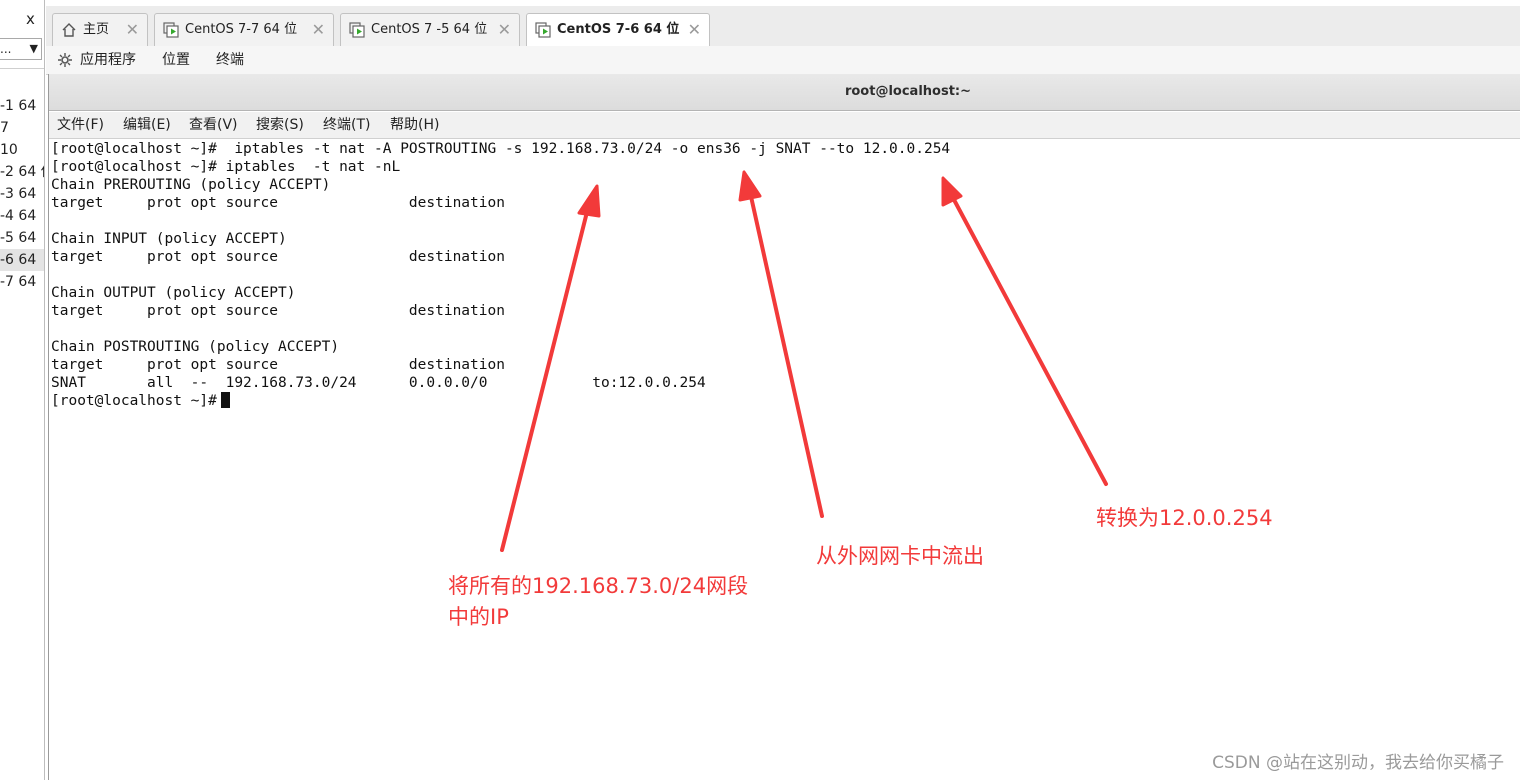 The image size is (1520, 780). What do you see at coordinates (65, 60) in the screenshot?
I see `applications-icon` at bounding box center [65, 60].